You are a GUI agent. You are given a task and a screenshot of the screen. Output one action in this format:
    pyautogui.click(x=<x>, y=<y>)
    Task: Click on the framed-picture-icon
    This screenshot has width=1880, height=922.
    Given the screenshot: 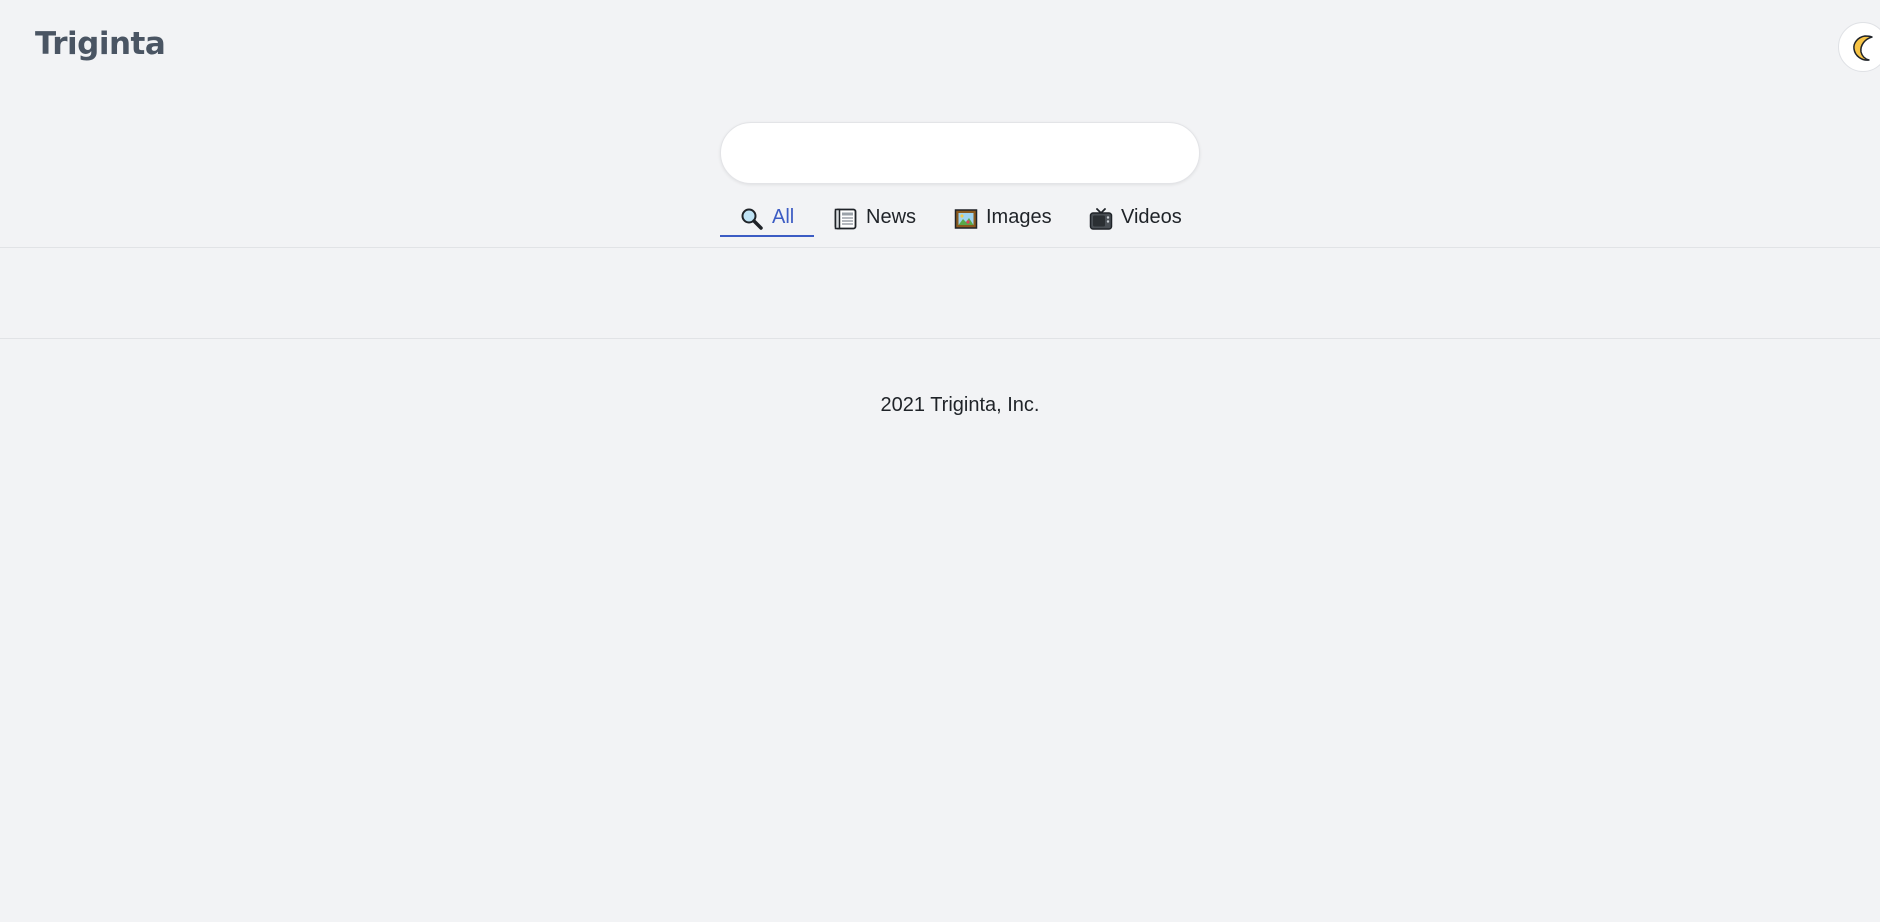 What is the action you would take?
    pyautogui.click(x=966, y=219)
    